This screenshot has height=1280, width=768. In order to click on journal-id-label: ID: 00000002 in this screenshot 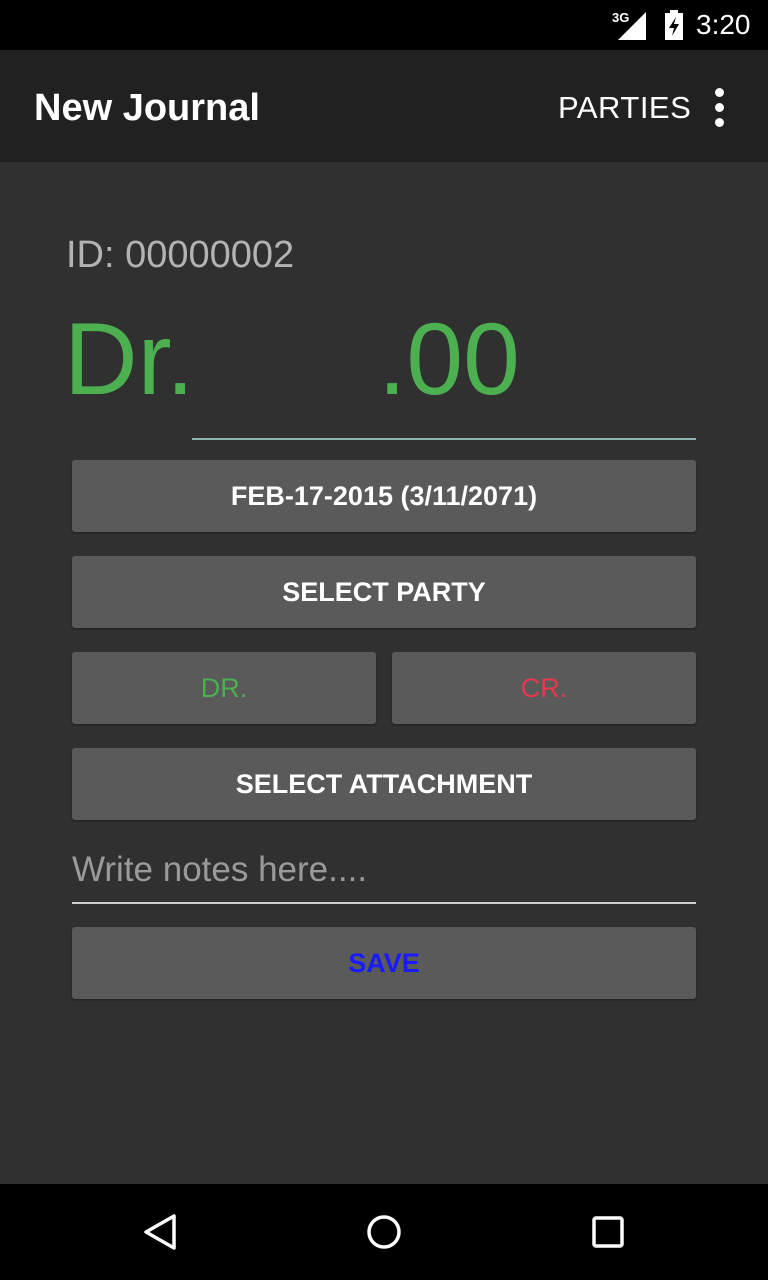, I will do `click(180, 255)`.